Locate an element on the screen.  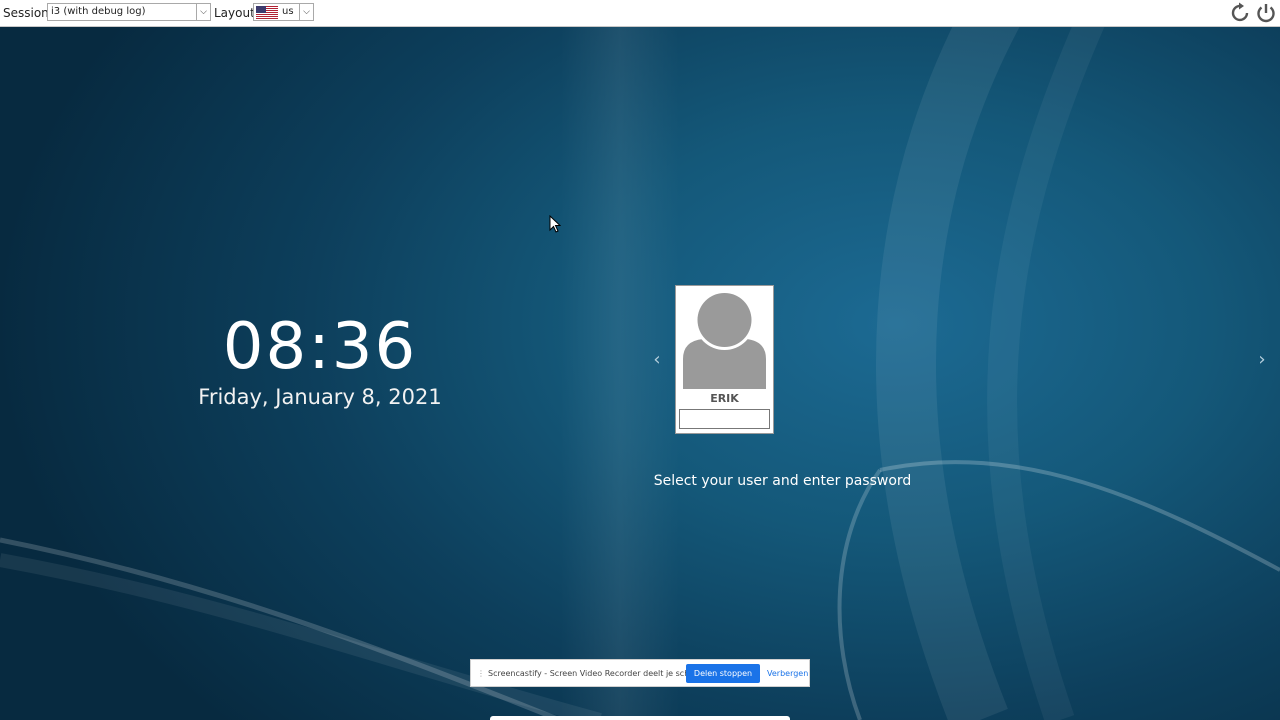
chevron-right-icon: › is located at coordinates (1262, 360).